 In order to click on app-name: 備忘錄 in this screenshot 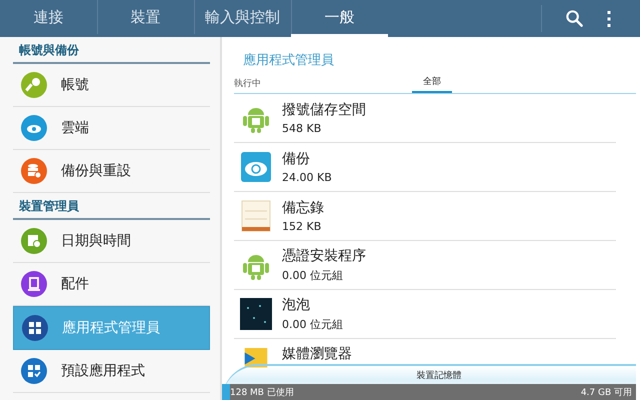, I will do `click(303, 208)`.